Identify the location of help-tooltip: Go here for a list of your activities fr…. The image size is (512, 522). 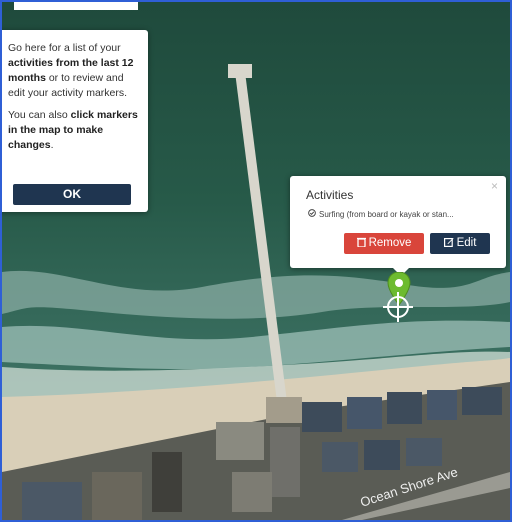
(75, 121).